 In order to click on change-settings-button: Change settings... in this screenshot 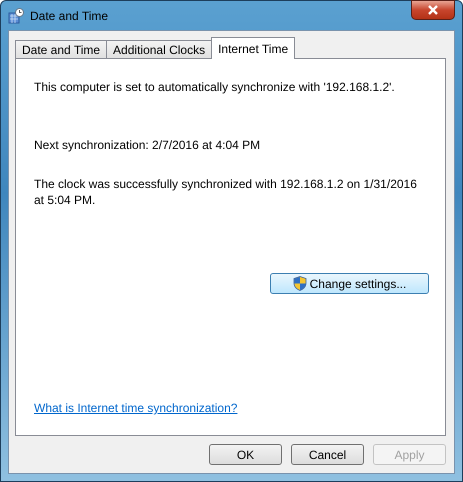, I will do `click(349, 283)`.